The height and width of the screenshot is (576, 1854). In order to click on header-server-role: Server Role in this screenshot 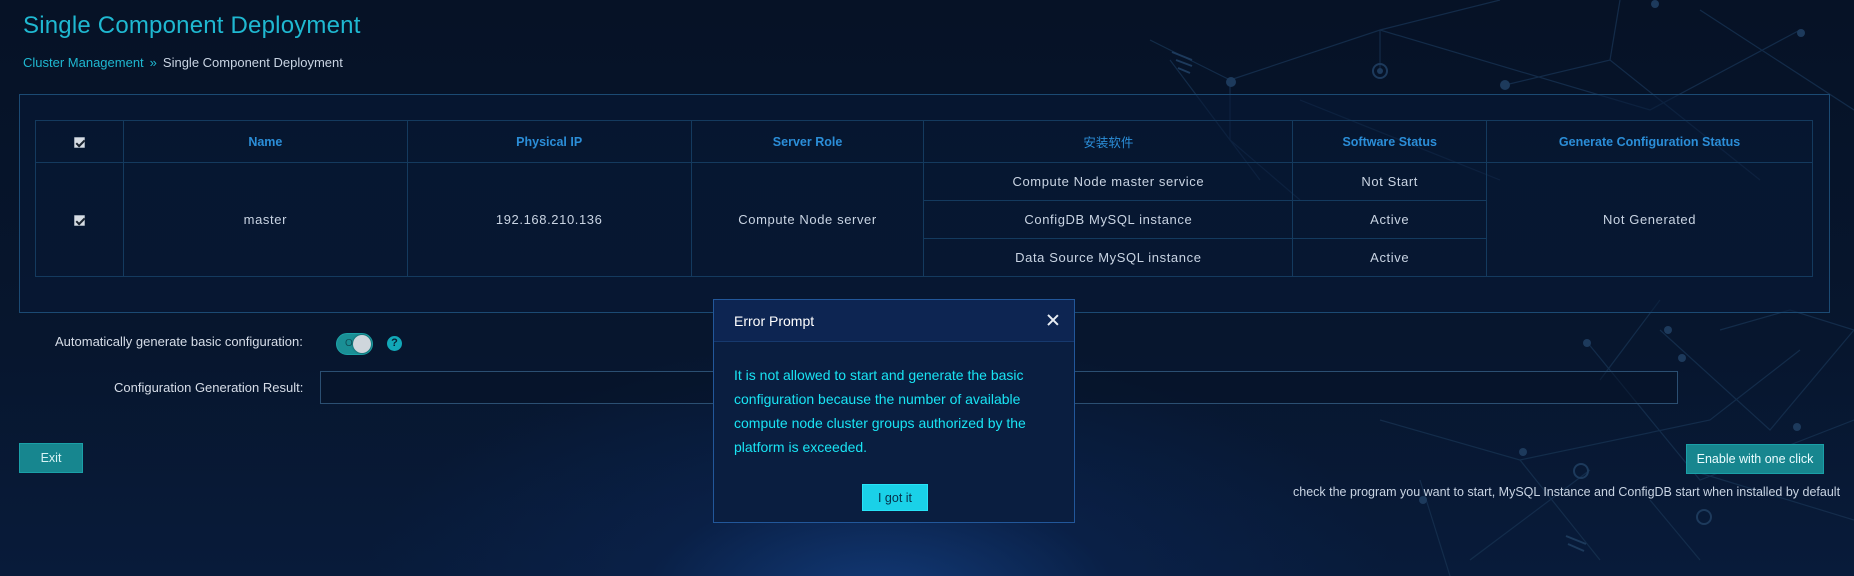, I will do `click(807, 141)`.